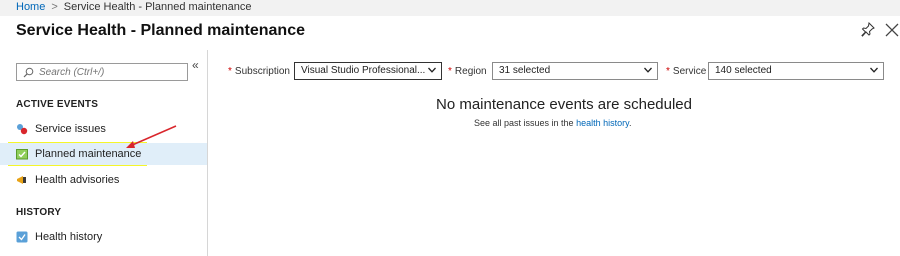 The width and height of the screenshot is (900, 256). What do you see at coordinates (39, 212) in the screenshot?
I see `section-label-history: HISTORY` at bounding box center [39, 212].